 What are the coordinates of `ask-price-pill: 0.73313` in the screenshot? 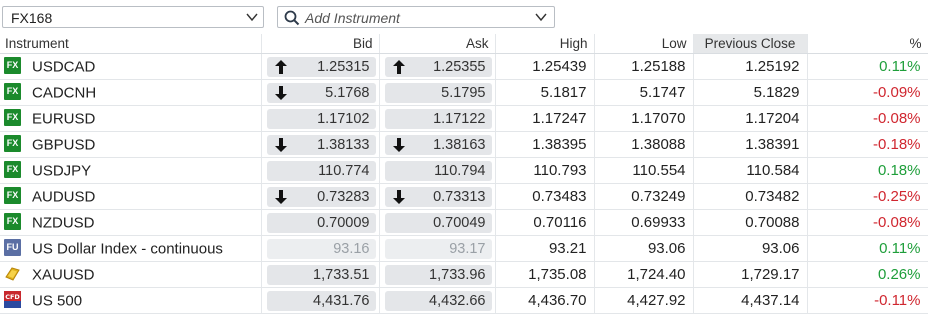 It's located at (438, 196).